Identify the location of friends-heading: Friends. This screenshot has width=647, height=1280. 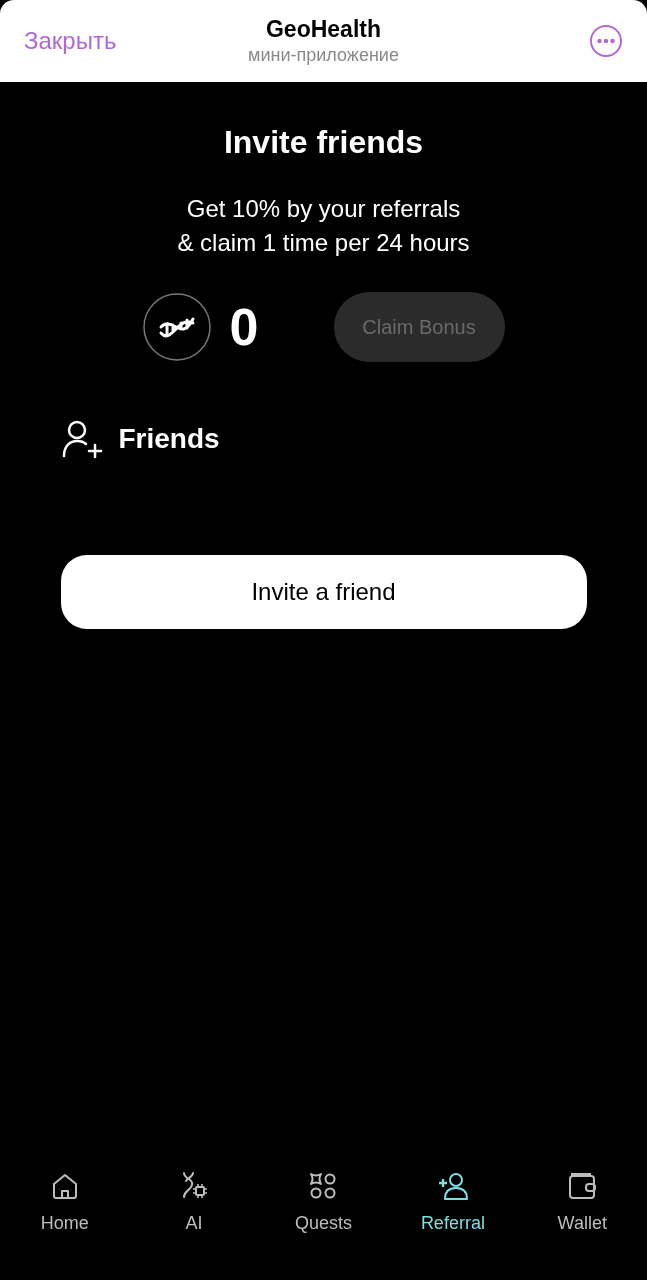
(169, 439).